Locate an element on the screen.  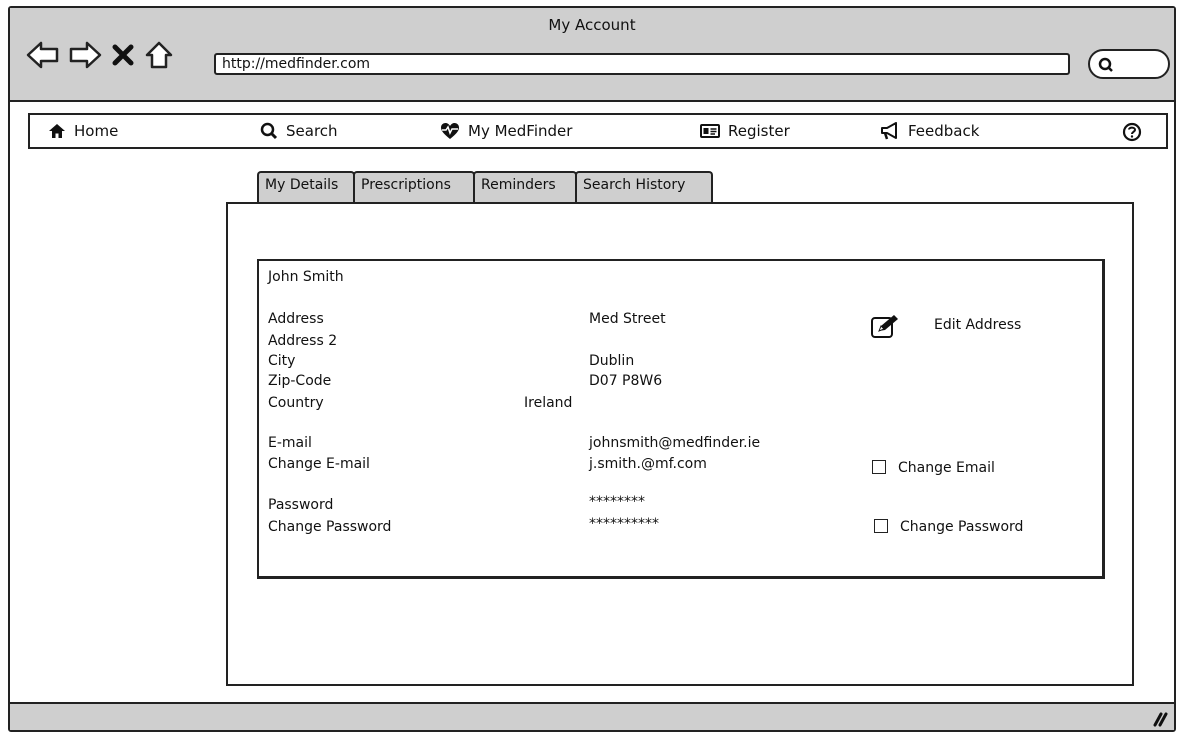
value-change-password: ********** is located at coordinates (624, 524).